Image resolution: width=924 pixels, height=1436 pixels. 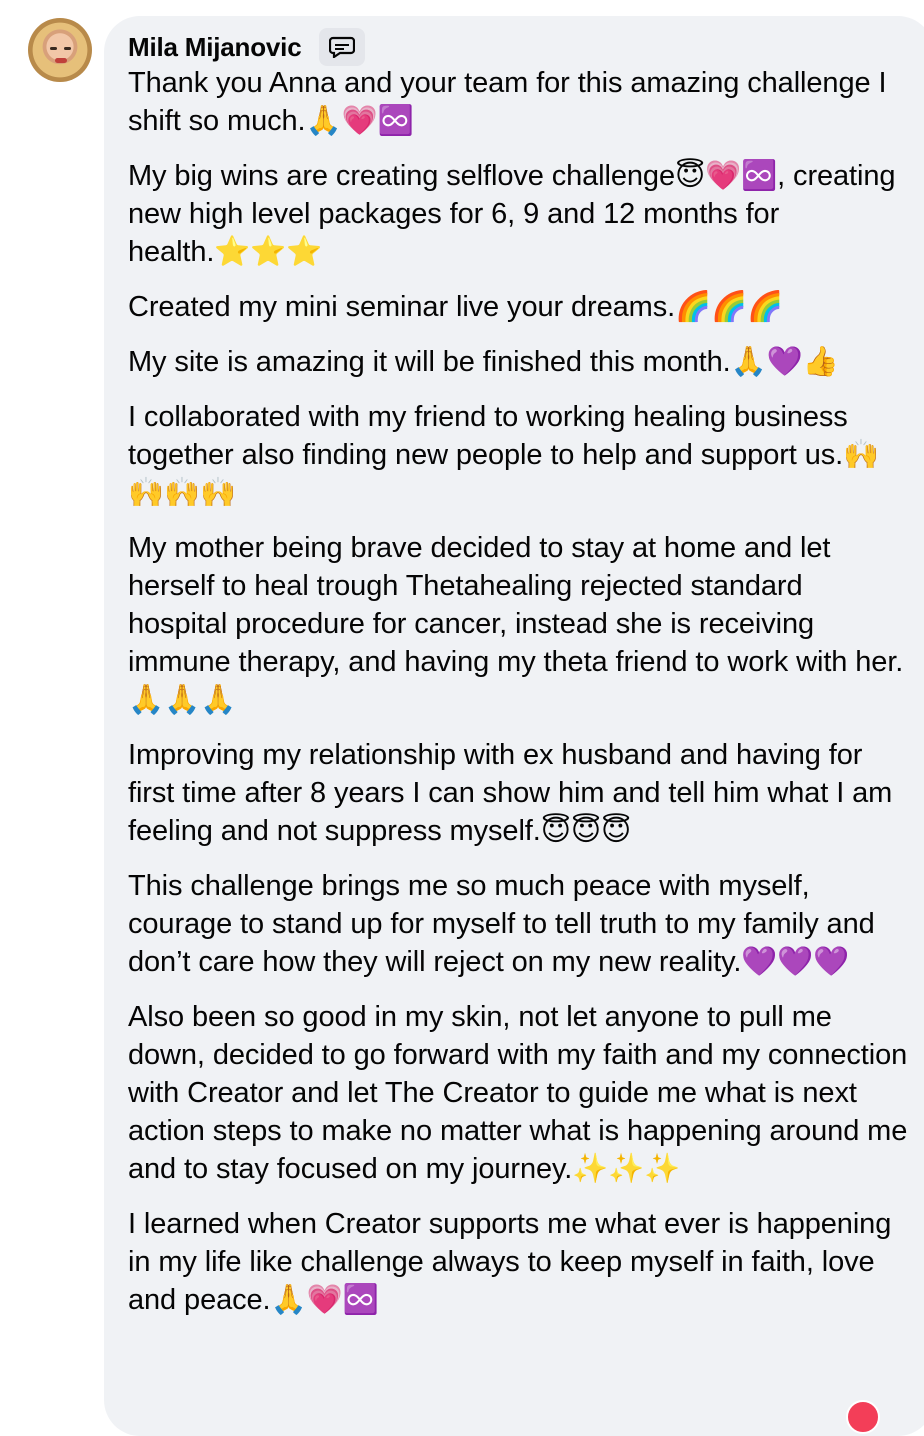 I want to click on avatar, so click(x=60, y=50).